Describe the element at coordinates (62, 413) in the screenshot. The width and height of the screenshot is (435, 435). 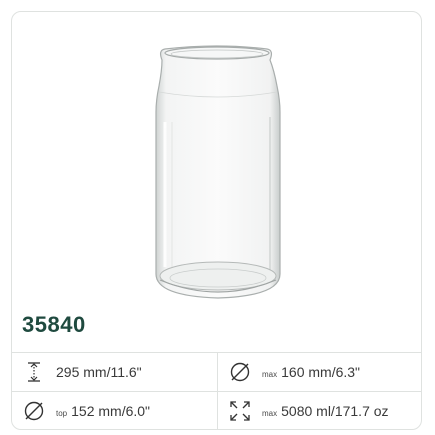
I see `top-diameter-prefix: top` at that location.